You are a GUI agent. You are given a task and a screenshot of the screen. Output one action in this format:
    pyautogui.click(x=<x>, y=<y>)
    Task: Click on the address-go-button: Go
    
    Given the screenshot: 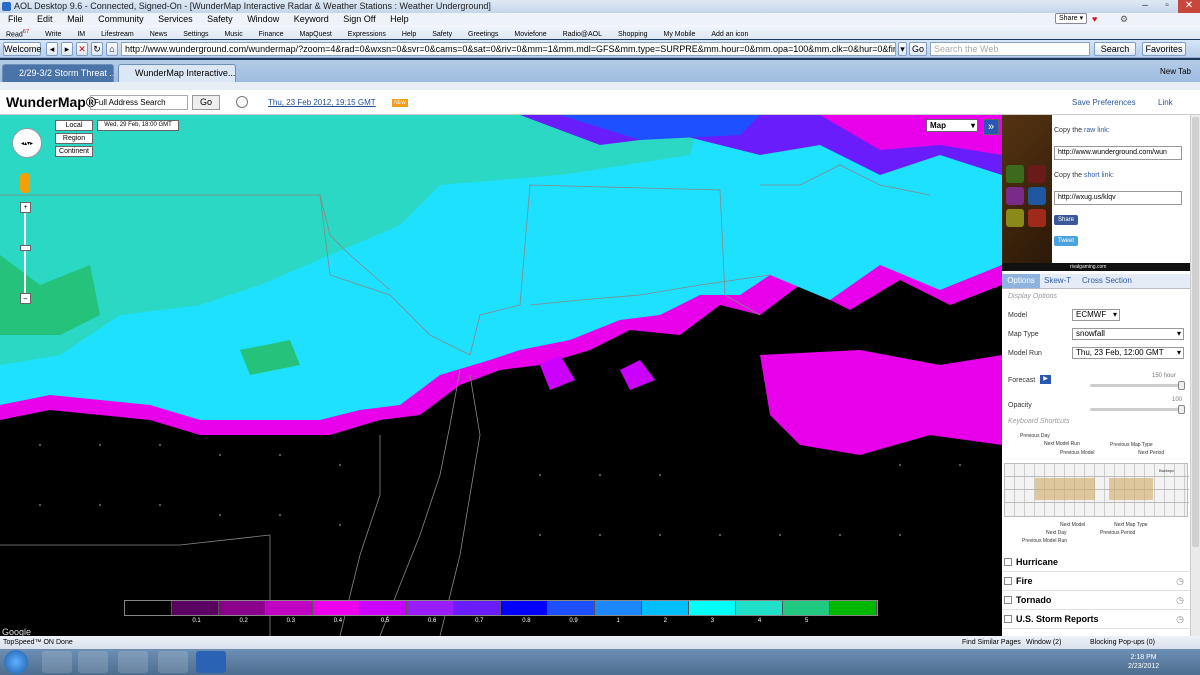 What is the action you would take?
    pyautogui.click(x=206, y=102)
    